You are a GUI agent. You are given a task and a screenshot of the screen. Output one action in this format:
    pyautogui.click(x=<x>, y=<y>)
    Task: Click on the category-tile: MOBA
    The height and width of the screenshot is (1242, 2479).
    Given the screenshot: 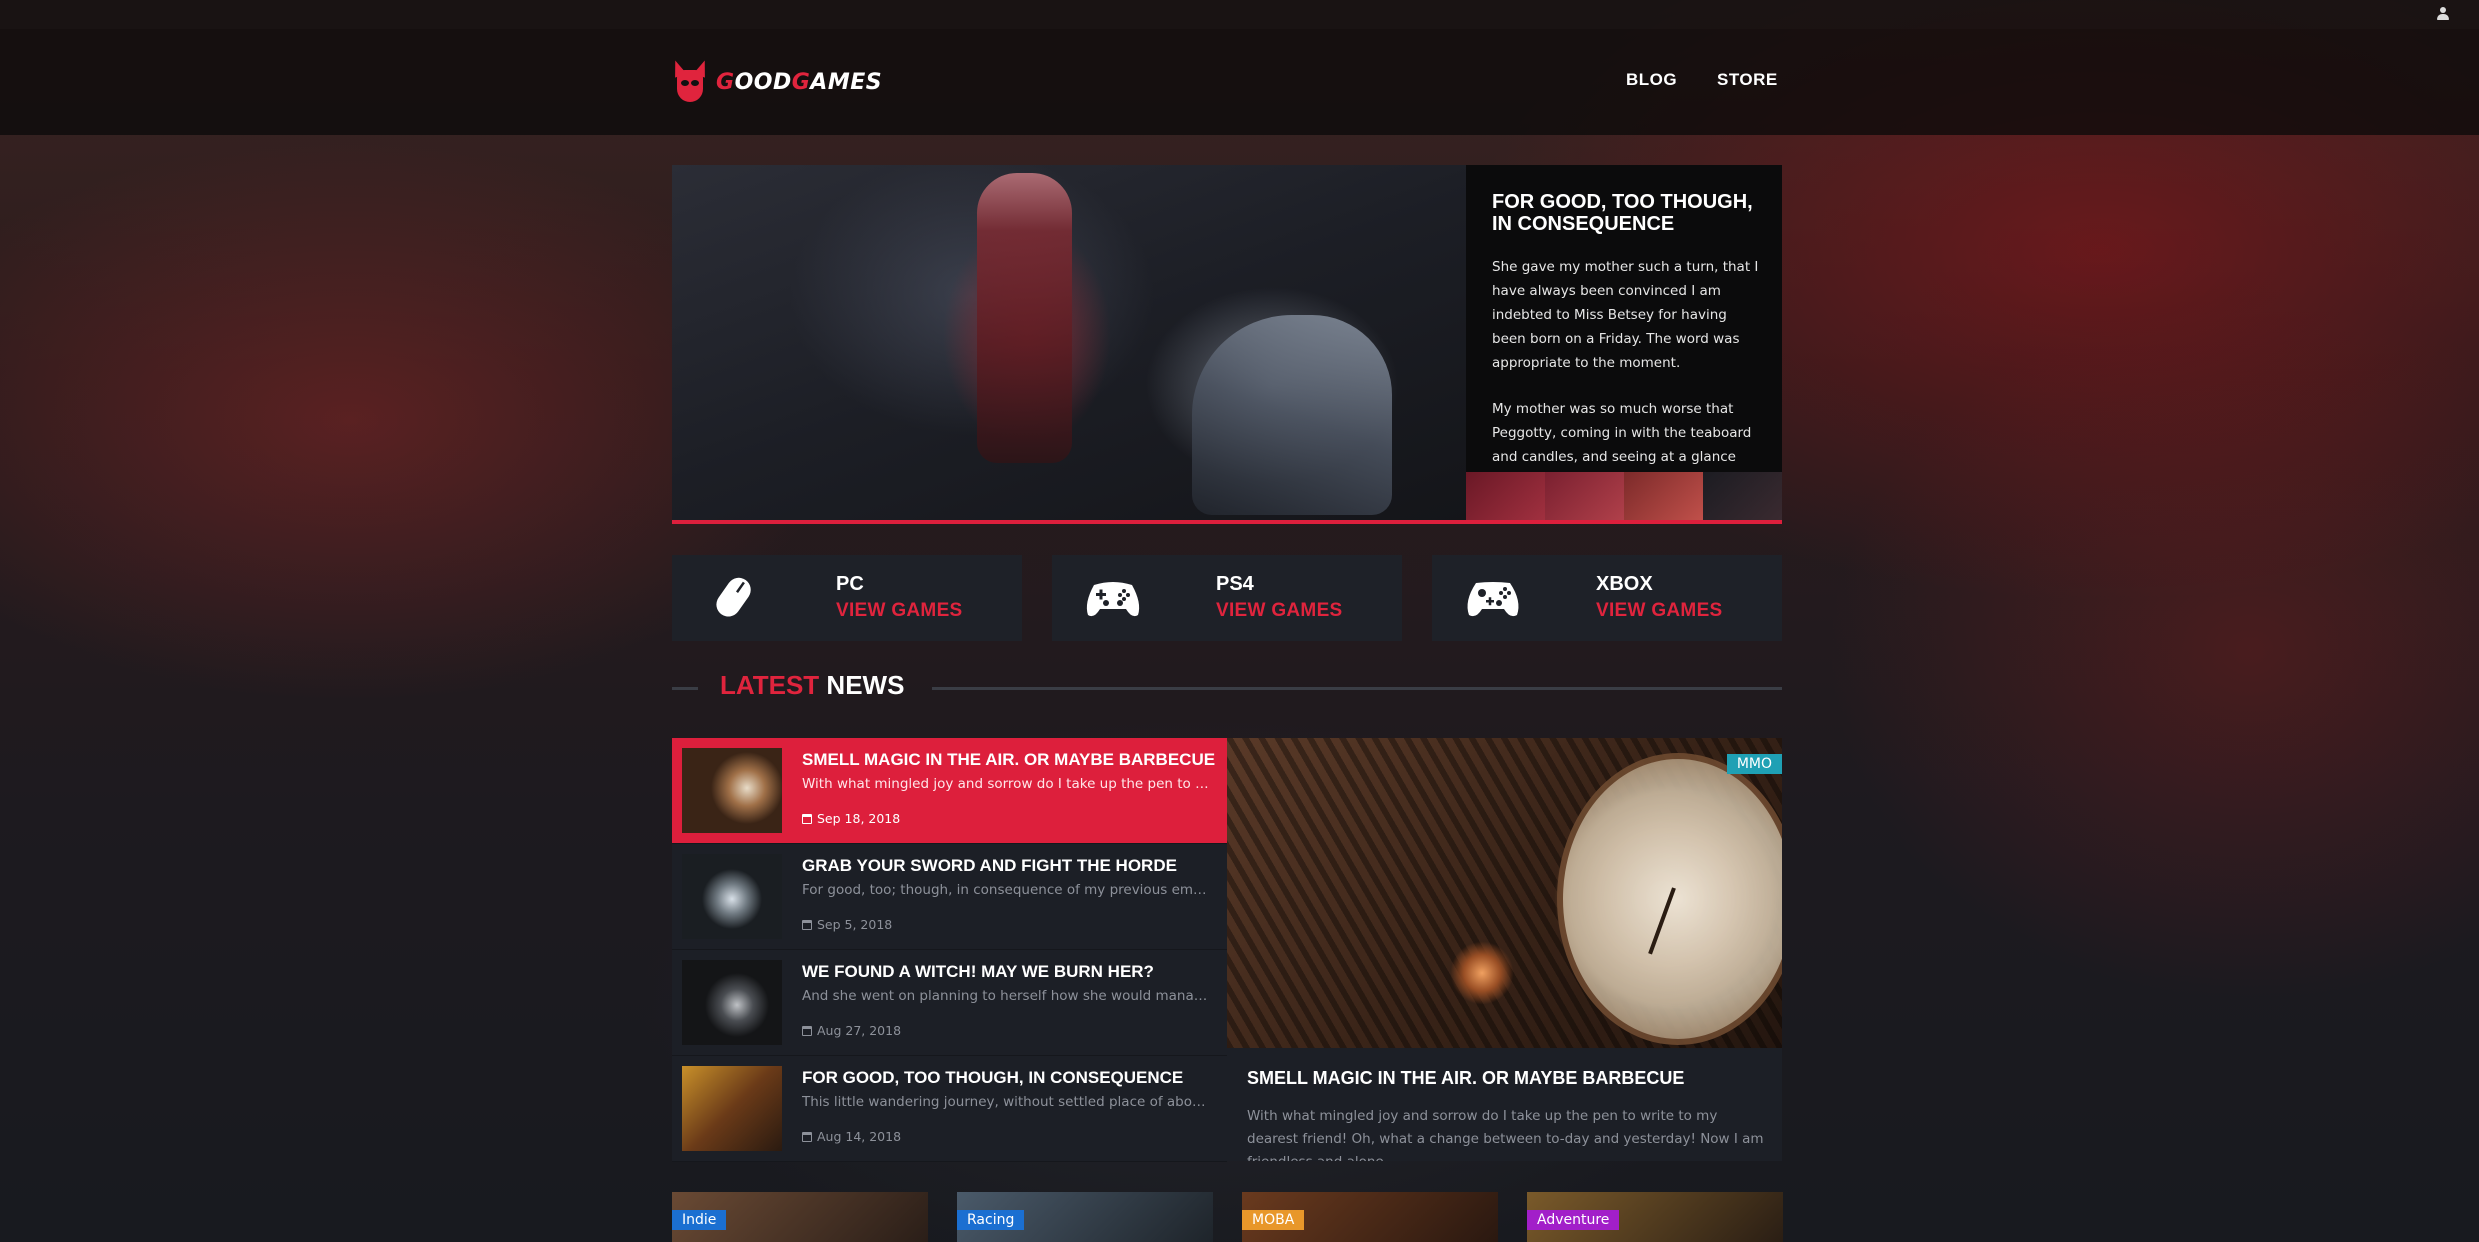 What is the action you would take?
    pyautogui.click(x=1370, y=1217)
    